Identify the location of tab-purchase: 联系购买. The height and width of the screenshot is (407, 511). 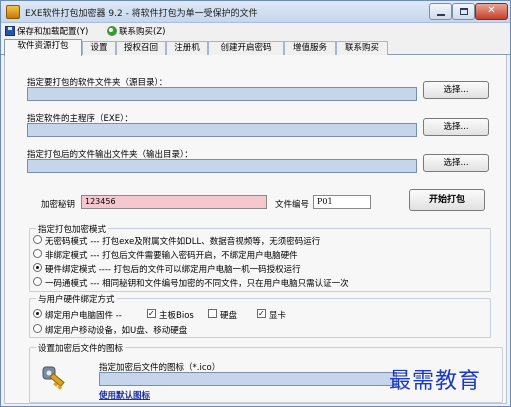
(362, 48).